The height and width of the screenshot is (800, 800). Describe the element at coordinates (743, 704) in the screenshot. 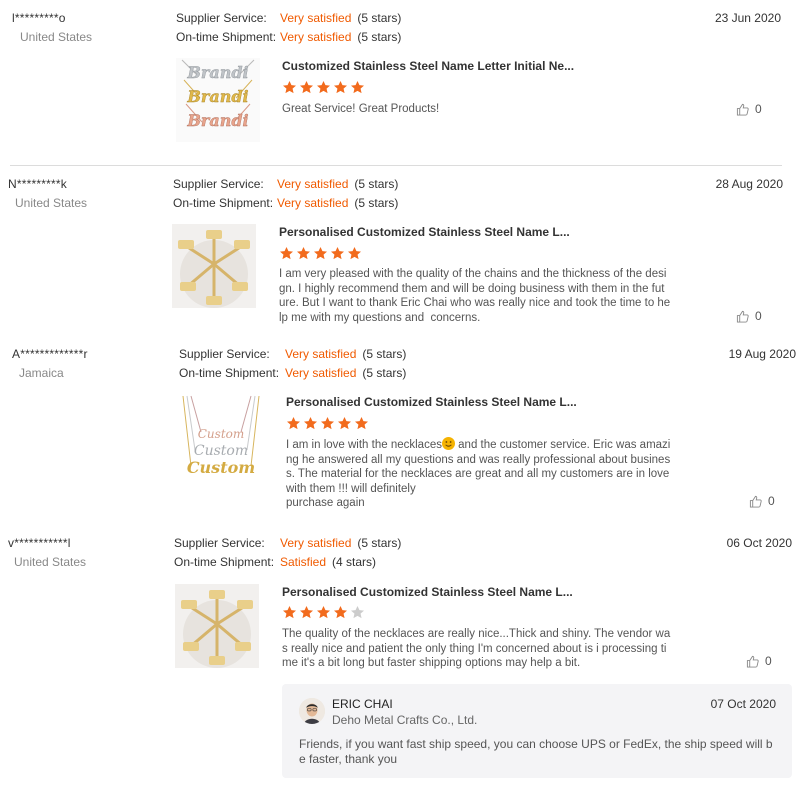

I see `reply-date: 07 Oct 2020` at that location.